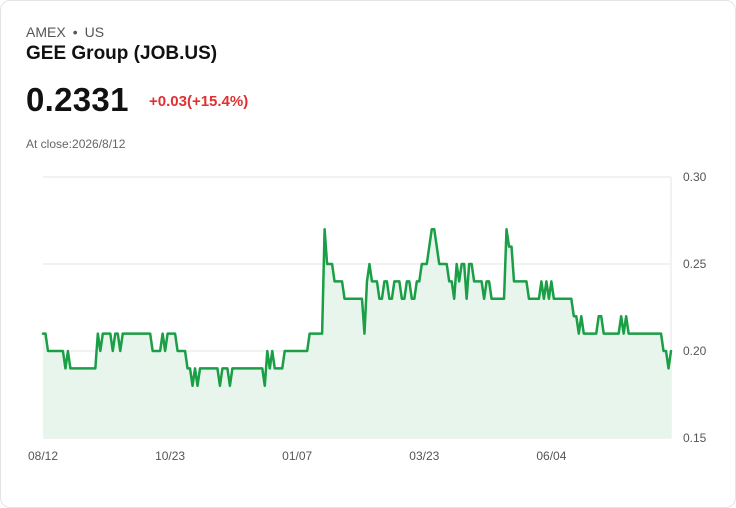 Image resolution: width=736 pixels, height=508 pixels. I want to click on y-tick-label: 0.25, so click(695, 264).